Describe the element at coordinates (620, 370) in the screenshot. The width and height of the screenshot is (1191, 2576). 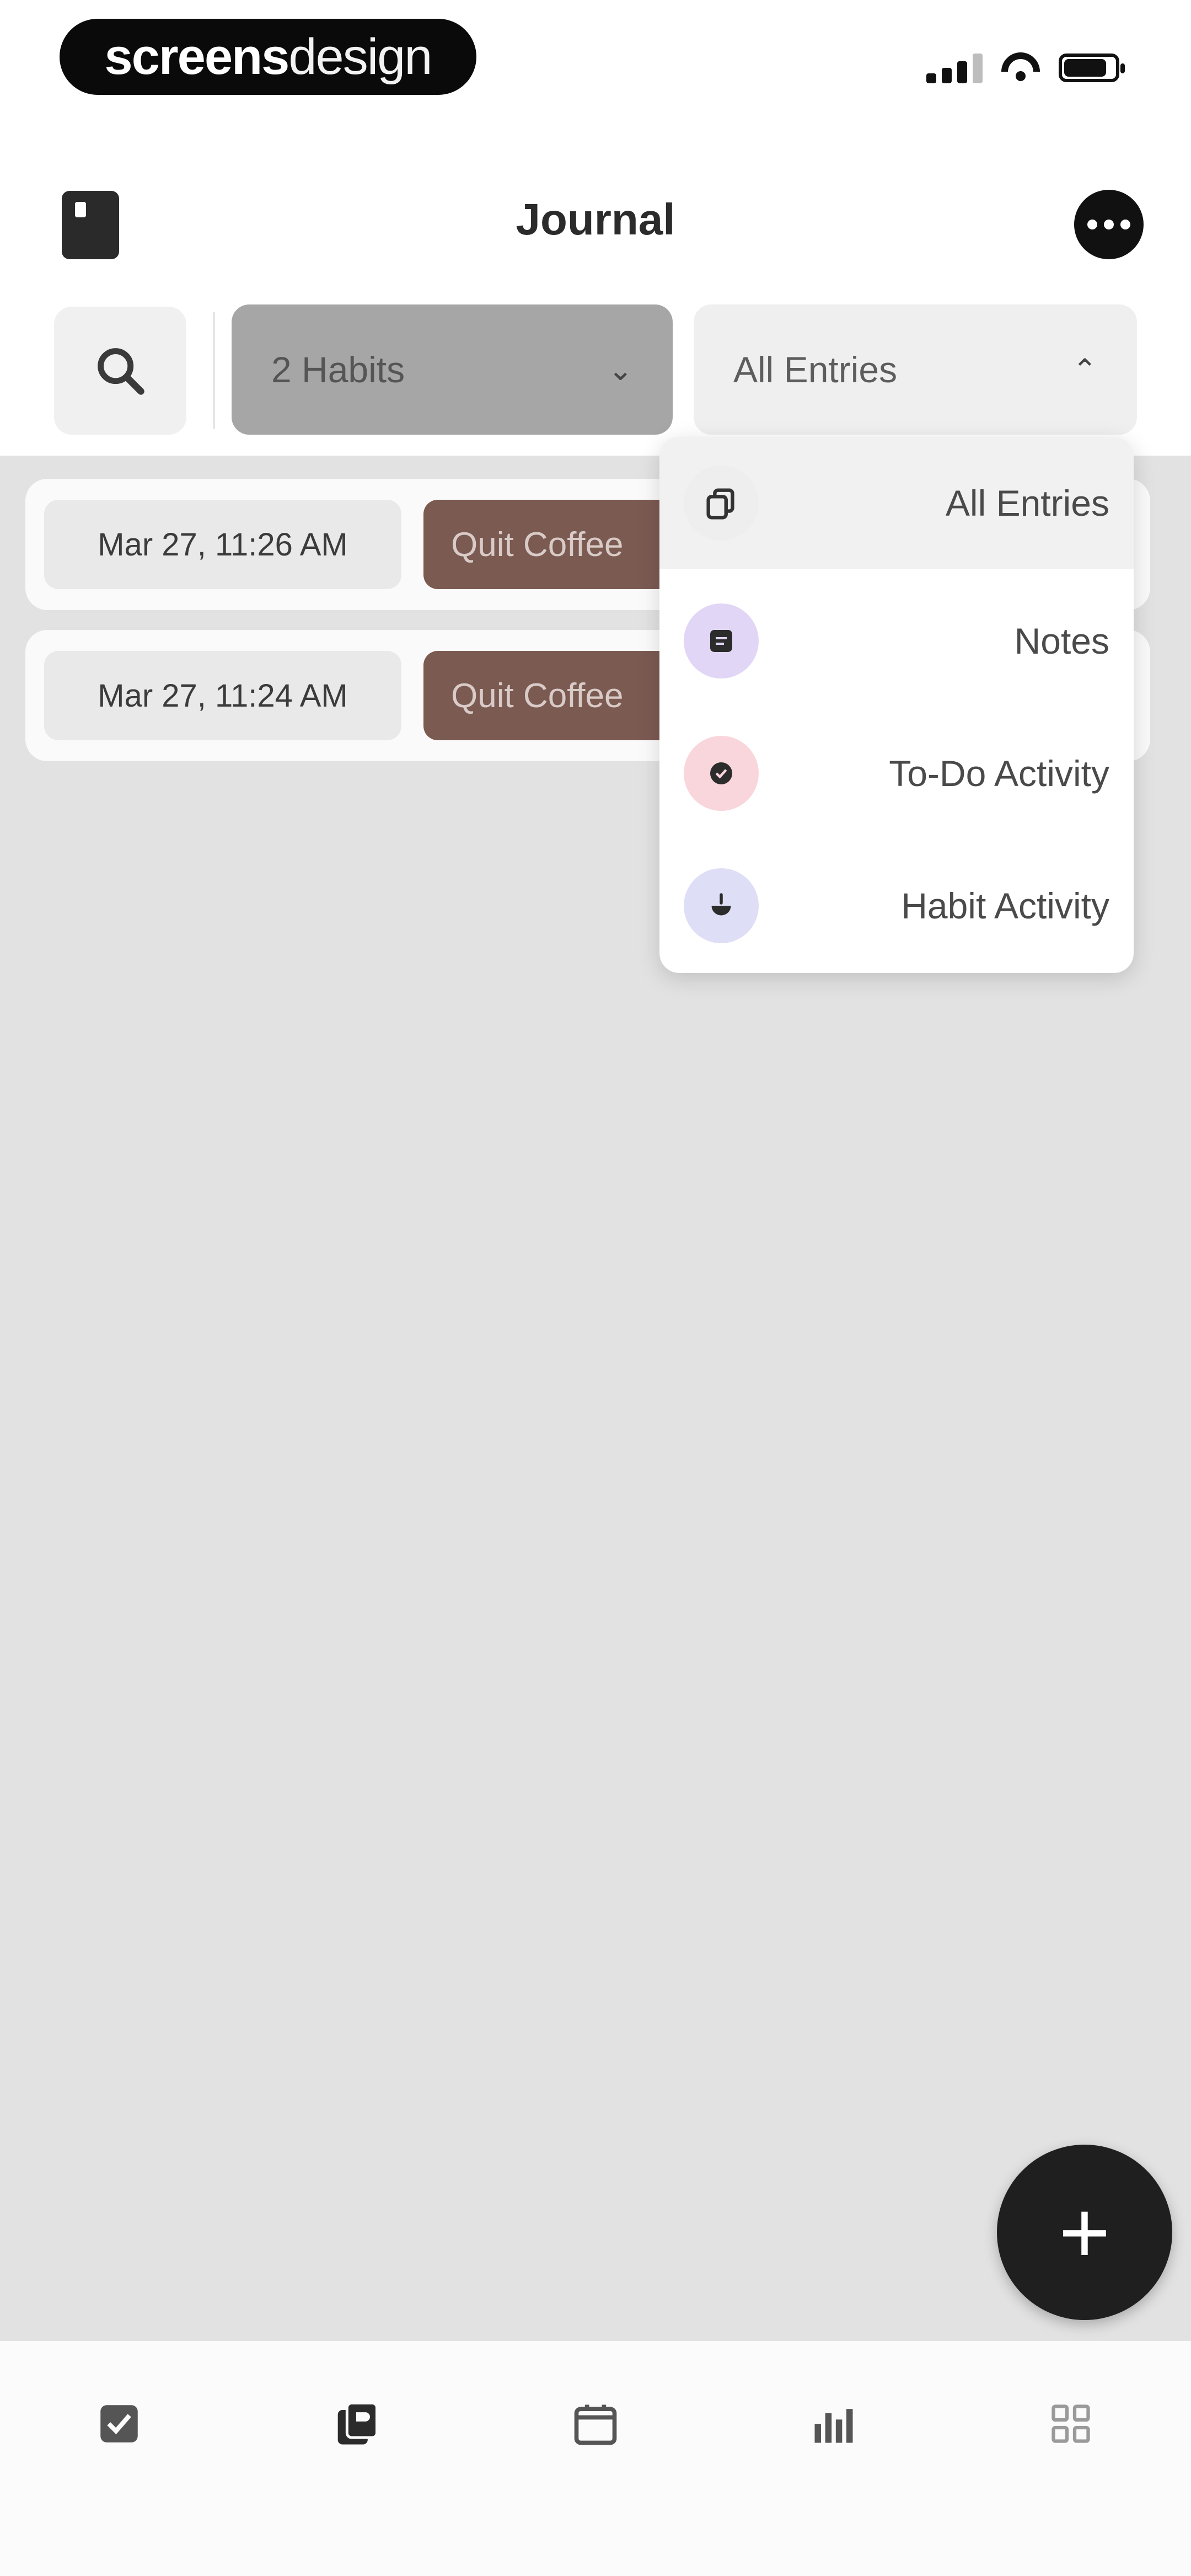
I see `chevron-down-icon: ⌄` at that location.